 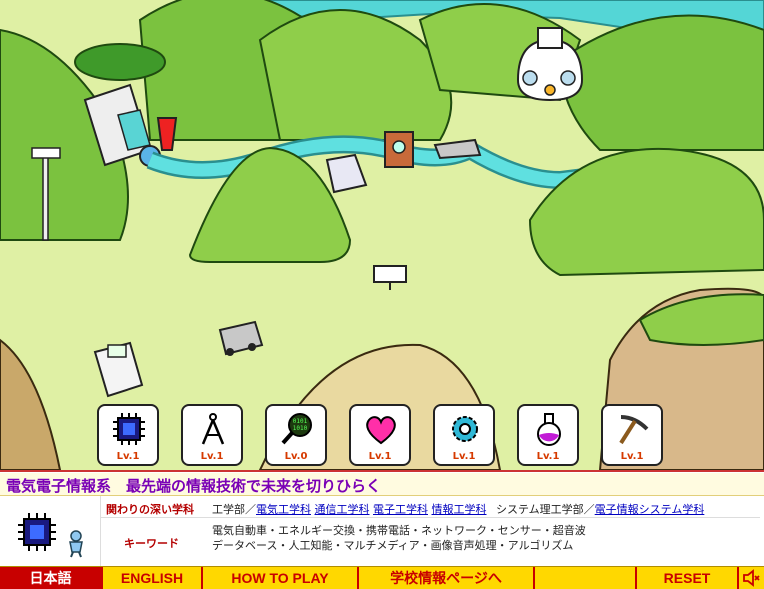 I want to click on related-label: 関わりの深い学科, so click(x=150, y=509).